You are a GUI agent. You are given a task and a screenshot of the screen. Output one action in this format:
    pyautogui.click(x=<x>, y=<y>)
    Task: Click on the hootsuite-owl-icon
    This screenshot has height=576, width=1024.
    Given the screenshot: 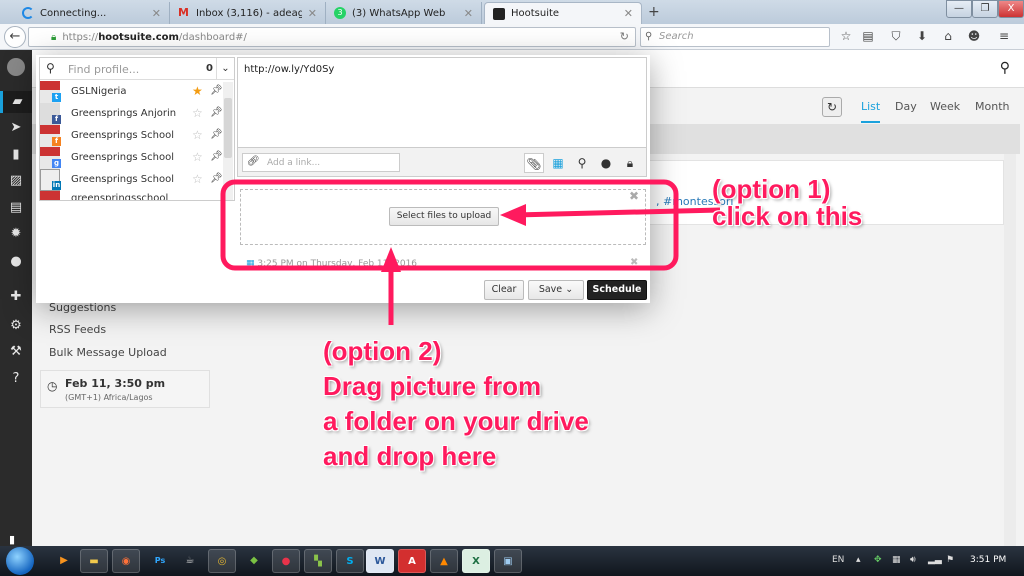 What is the action you would take?
    pyautogui.click(x=16, y=67)
    